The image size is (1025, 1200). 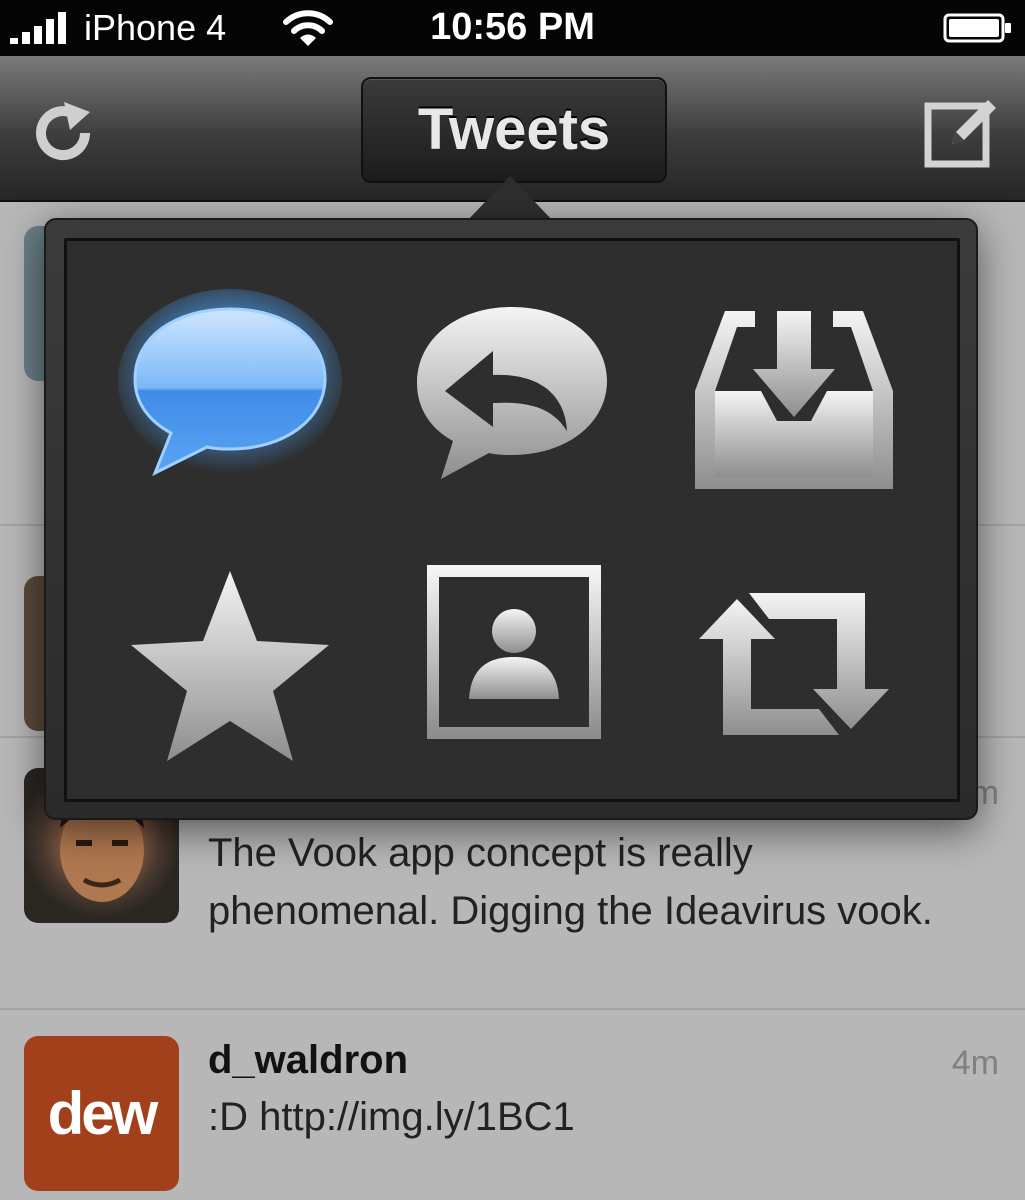 I want to click on tweet-time: 4m, so click(x=975, y=1063).